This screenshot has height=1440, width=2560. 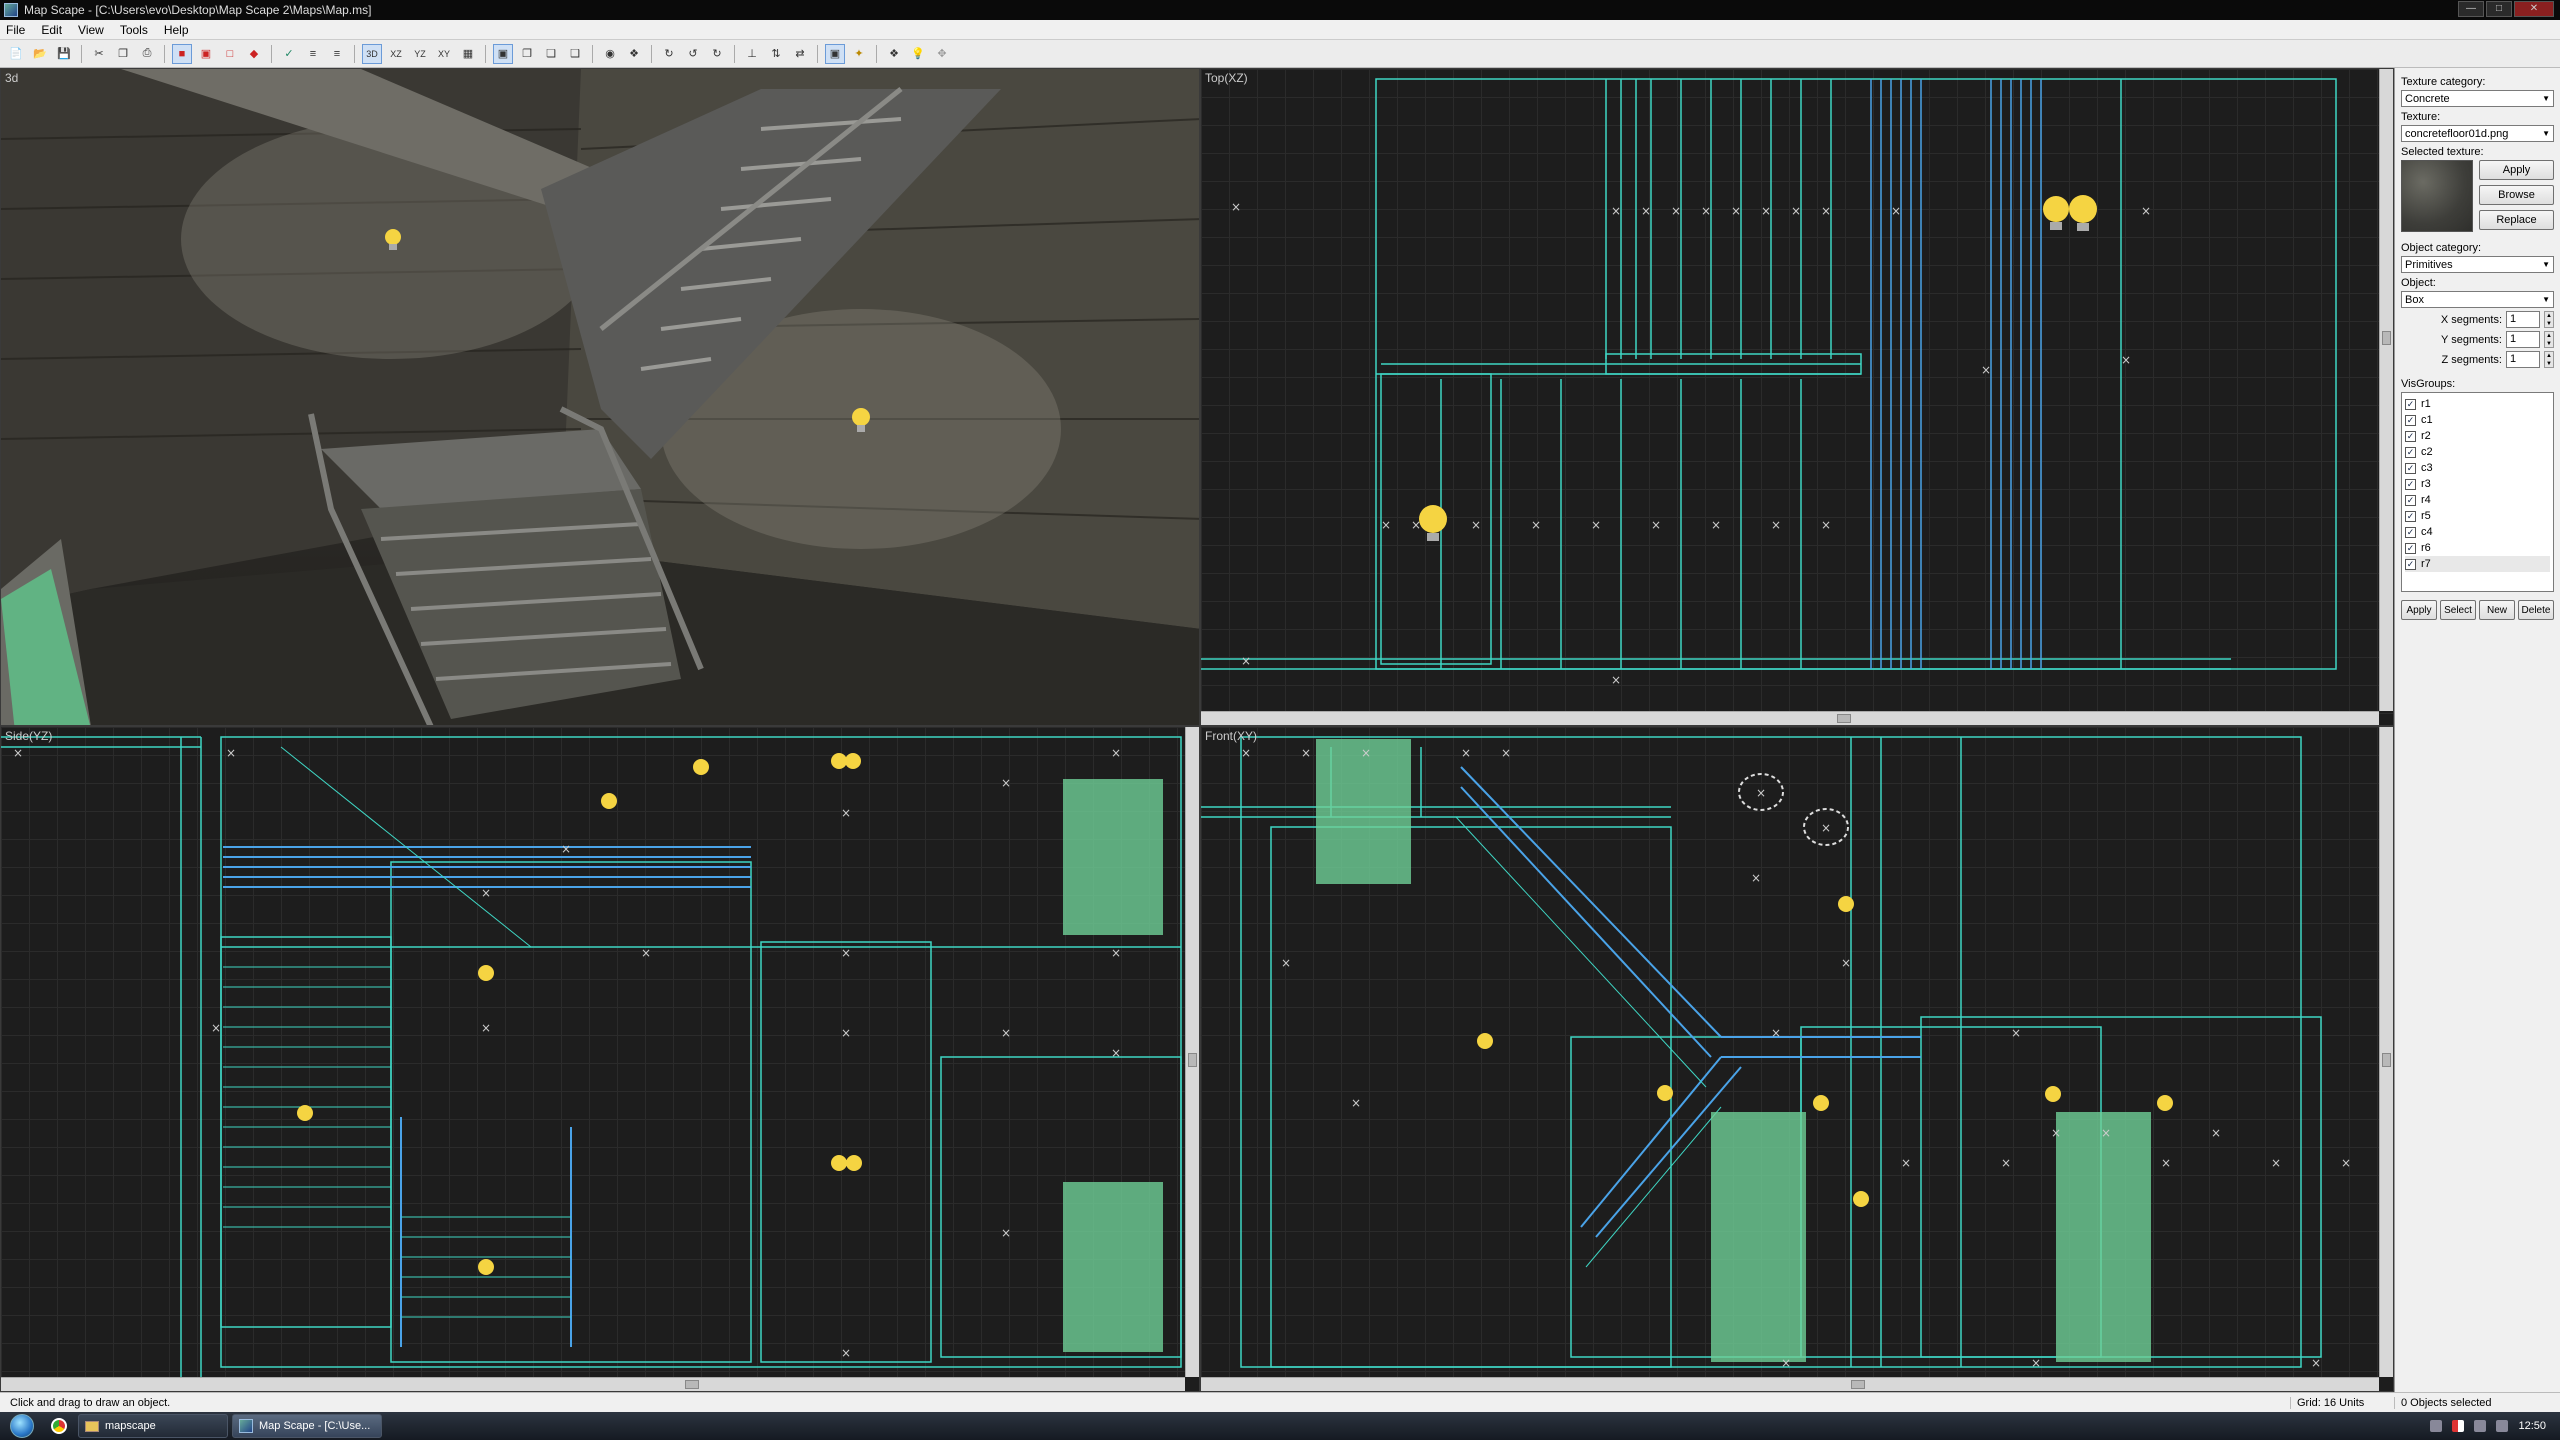 What do you see at coordinates (835, 53) in the screenshot?
I see `select-mode-icon: ▣` at bounding box center [835, 53].